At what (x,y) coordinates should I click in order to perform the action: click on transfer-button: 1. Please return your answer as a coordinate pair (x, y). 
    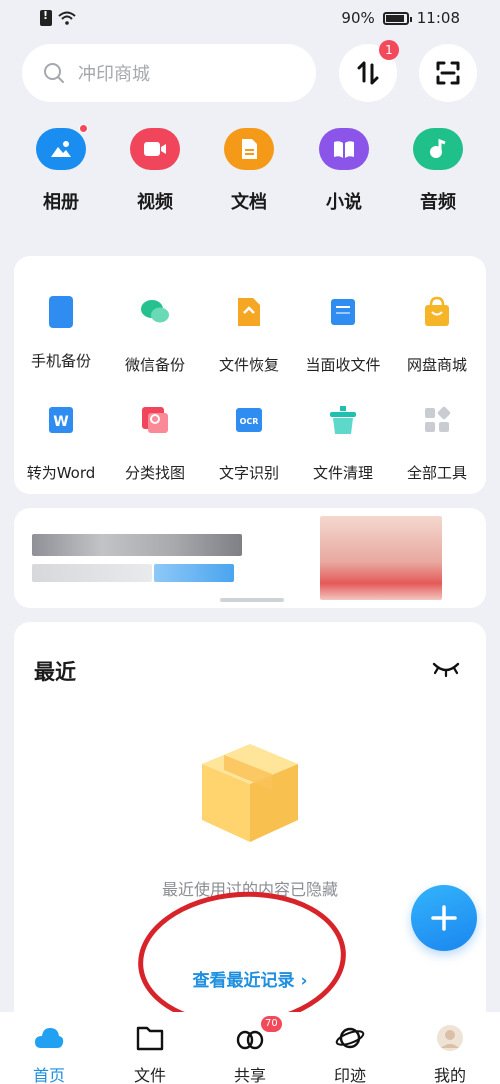
    Looking at the image, I should click on (369, 71).